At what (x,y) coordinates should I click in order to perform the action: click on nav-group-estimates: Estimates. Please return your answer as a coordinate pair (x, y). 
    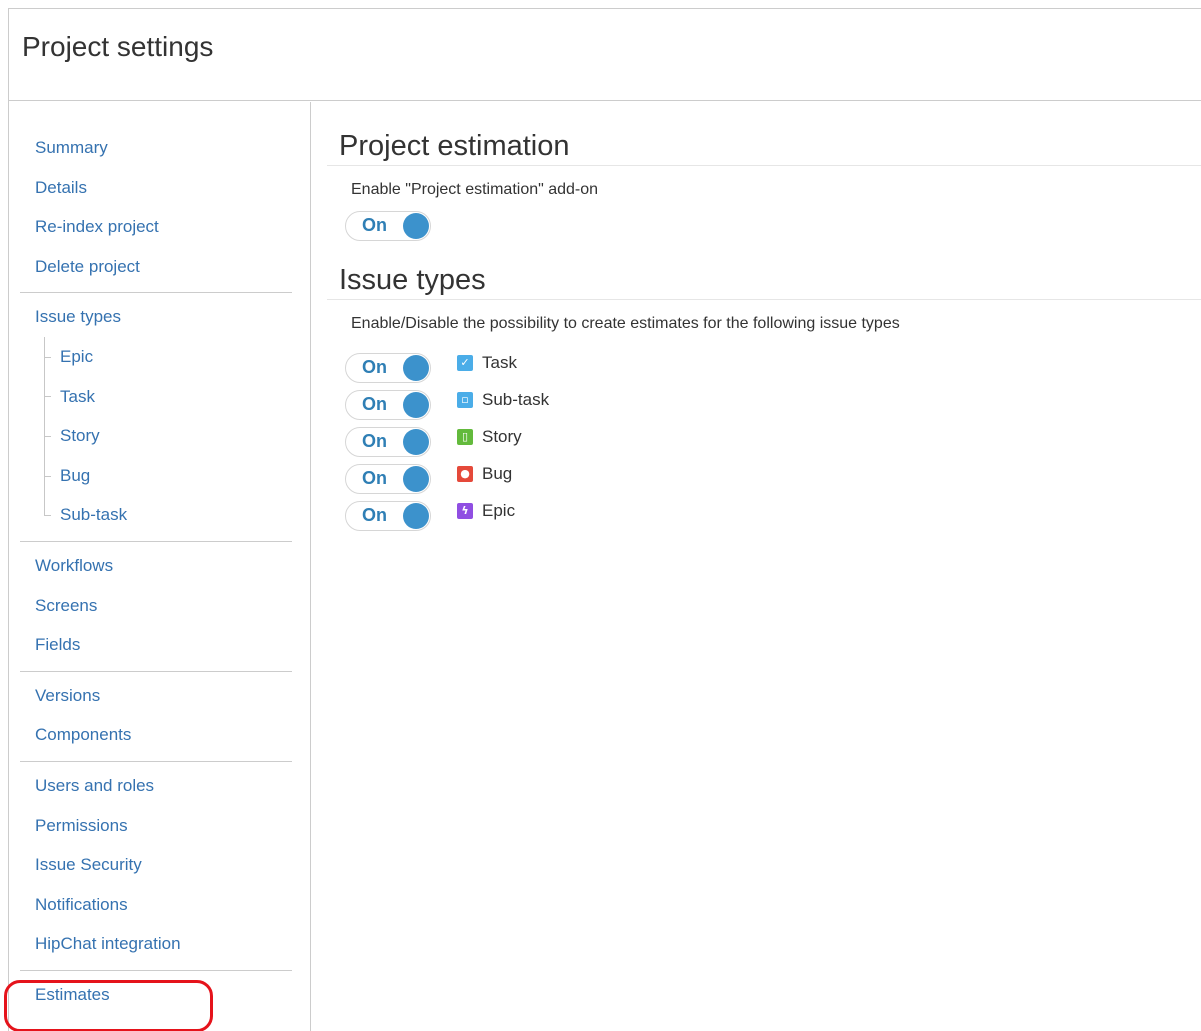
    Looking at the image, I should click on (156, 996).